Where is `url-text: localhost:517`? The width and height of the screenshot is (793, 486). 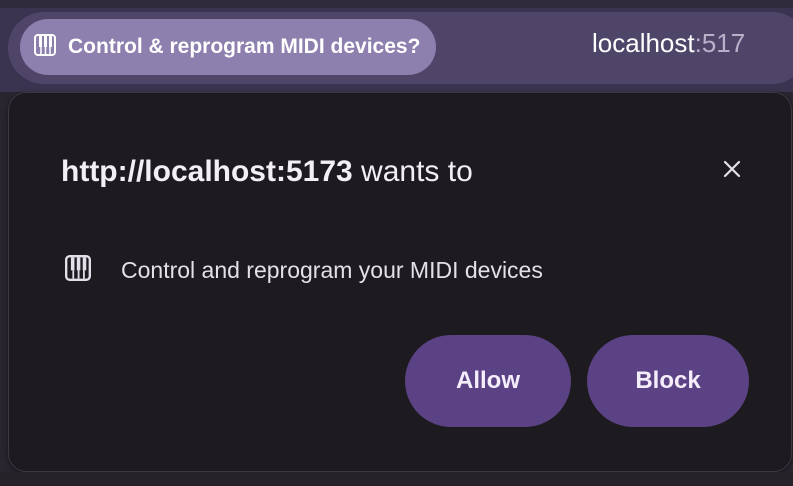
url-text: localhost:517 is located at coordinates (668, 43).